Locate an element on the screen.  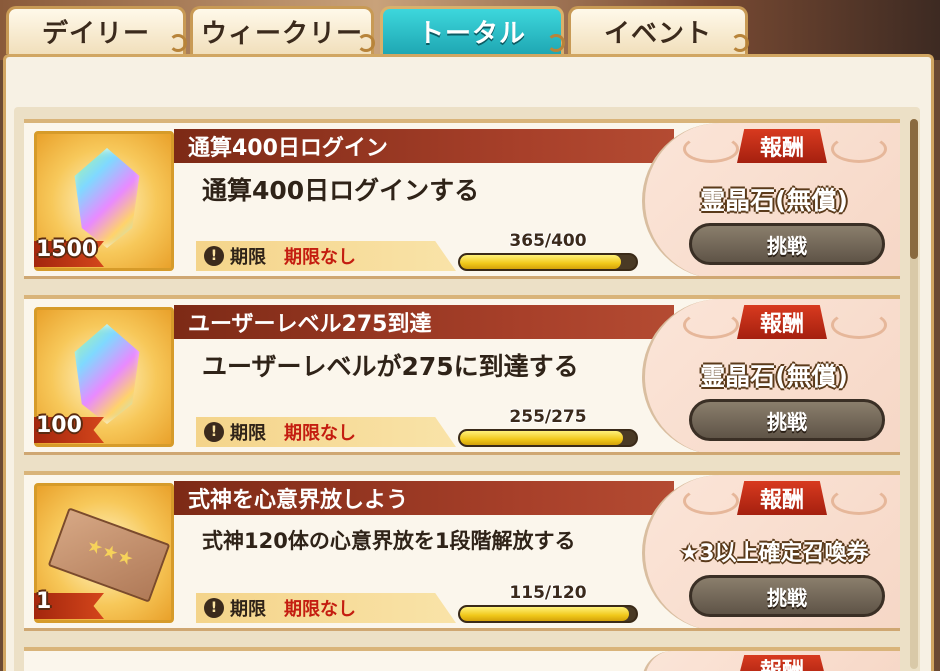
tab-weekly-label: ウィークリー is located at coordinates (281, 34).